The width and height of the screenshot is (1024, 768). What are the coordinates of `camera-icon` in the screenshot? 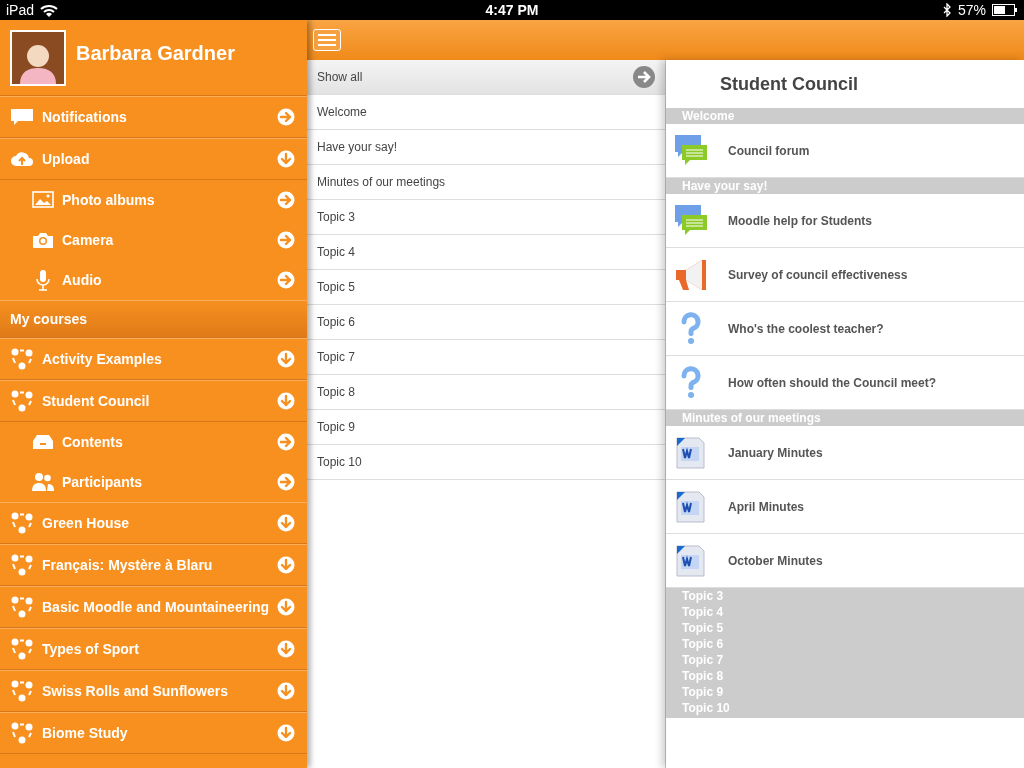 It's located at (43, 240).